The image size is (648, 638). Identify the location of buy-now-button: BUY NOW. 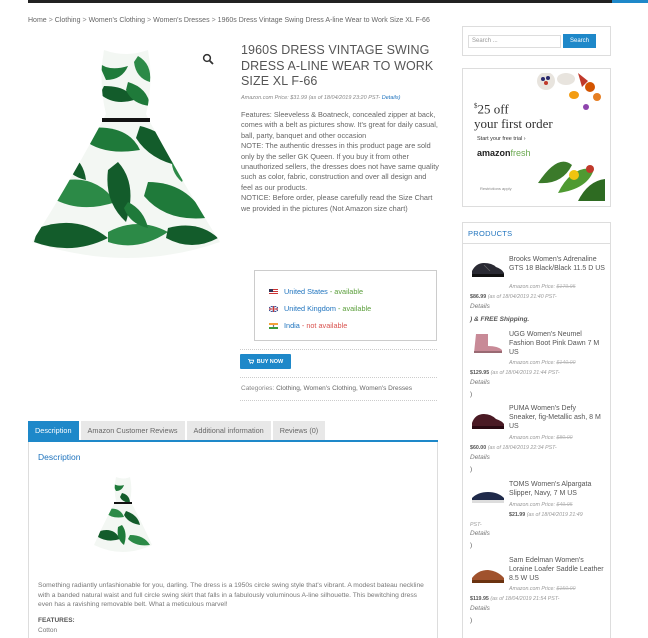
(265, 361).